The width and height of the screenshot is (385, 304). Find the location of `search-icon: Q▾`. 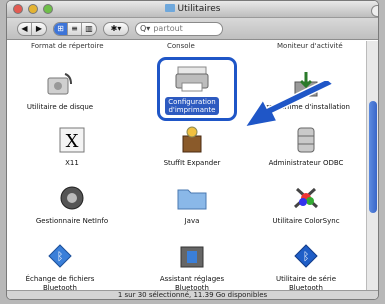

search-icon: Q▾ is located at coordinates (145, 28).